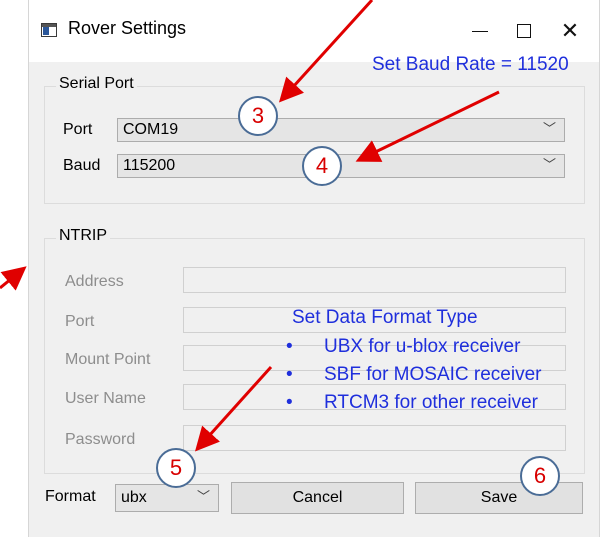 Image resolution: width=615 pixels, height=537 pixels. I want to click on arrow-to-baud-select, so click(427, 126).